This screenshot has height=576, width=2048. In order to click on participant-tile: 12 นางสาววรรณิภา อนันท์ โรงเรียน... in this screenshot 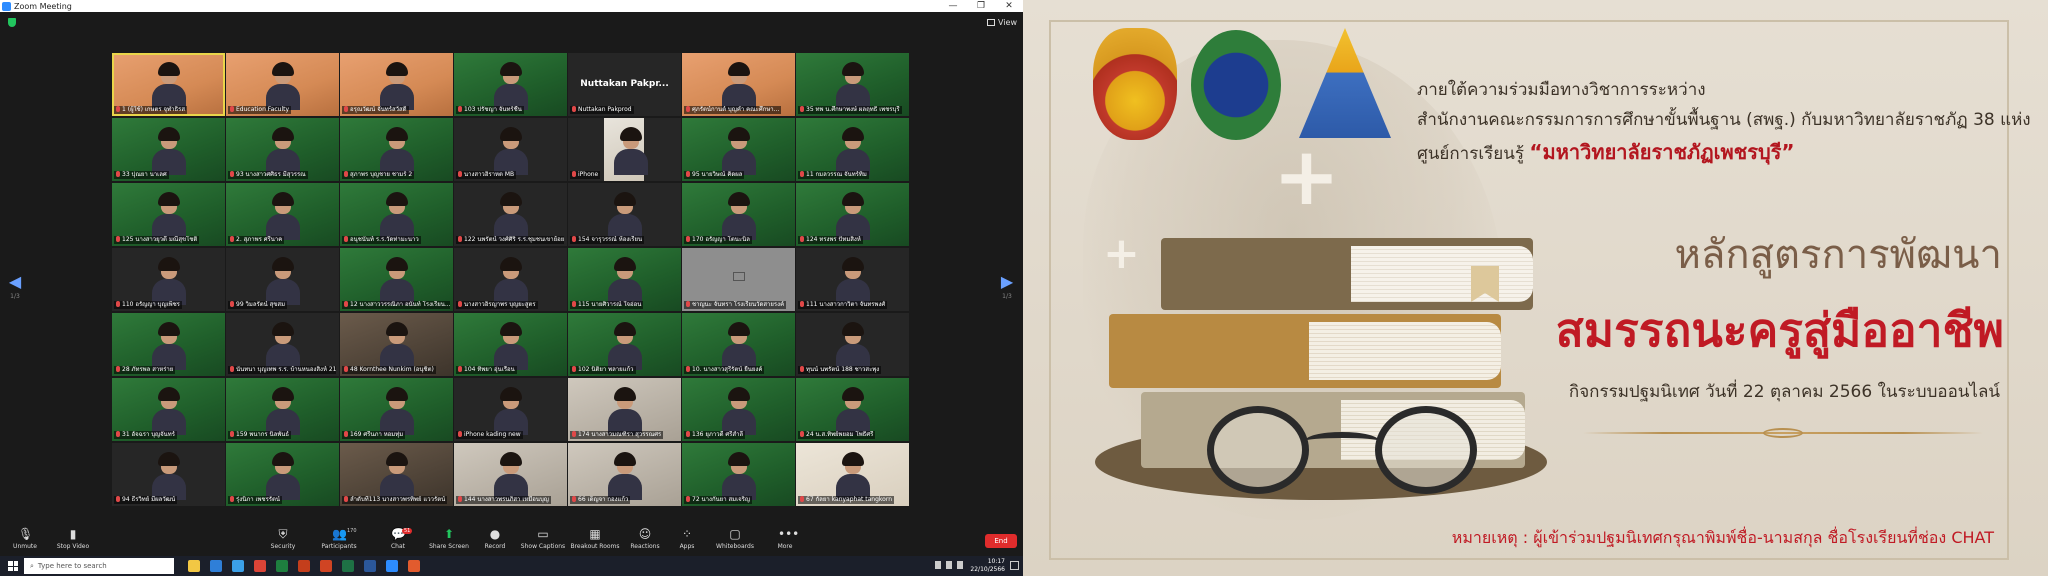, I will do `click(396, 279)`.